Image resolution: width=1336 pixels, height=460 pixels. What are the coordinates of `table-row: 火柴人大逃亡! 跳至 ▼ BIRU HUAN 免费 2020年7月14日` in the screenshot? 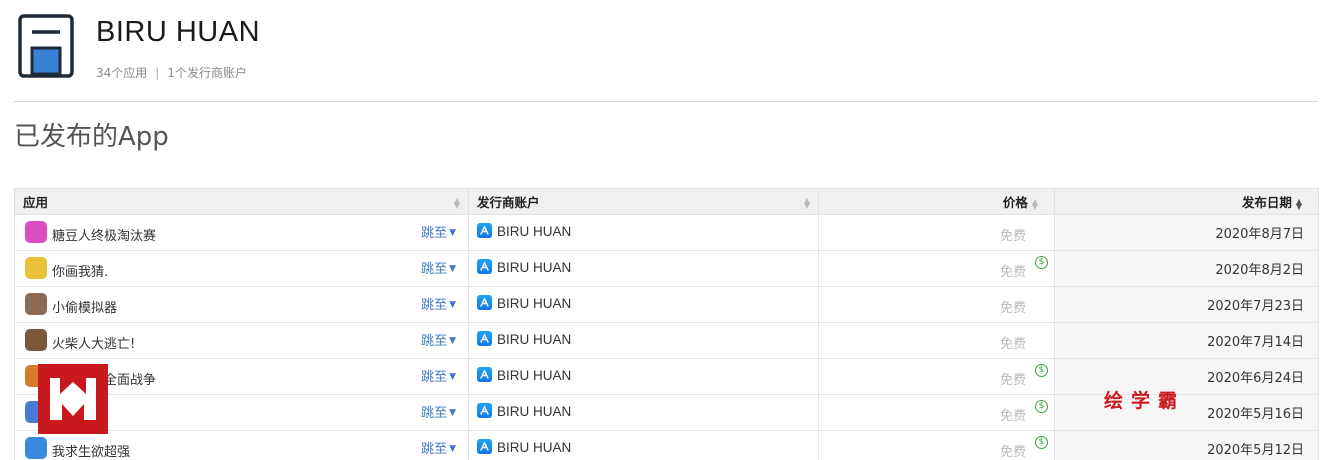 It's located at (666, 340).